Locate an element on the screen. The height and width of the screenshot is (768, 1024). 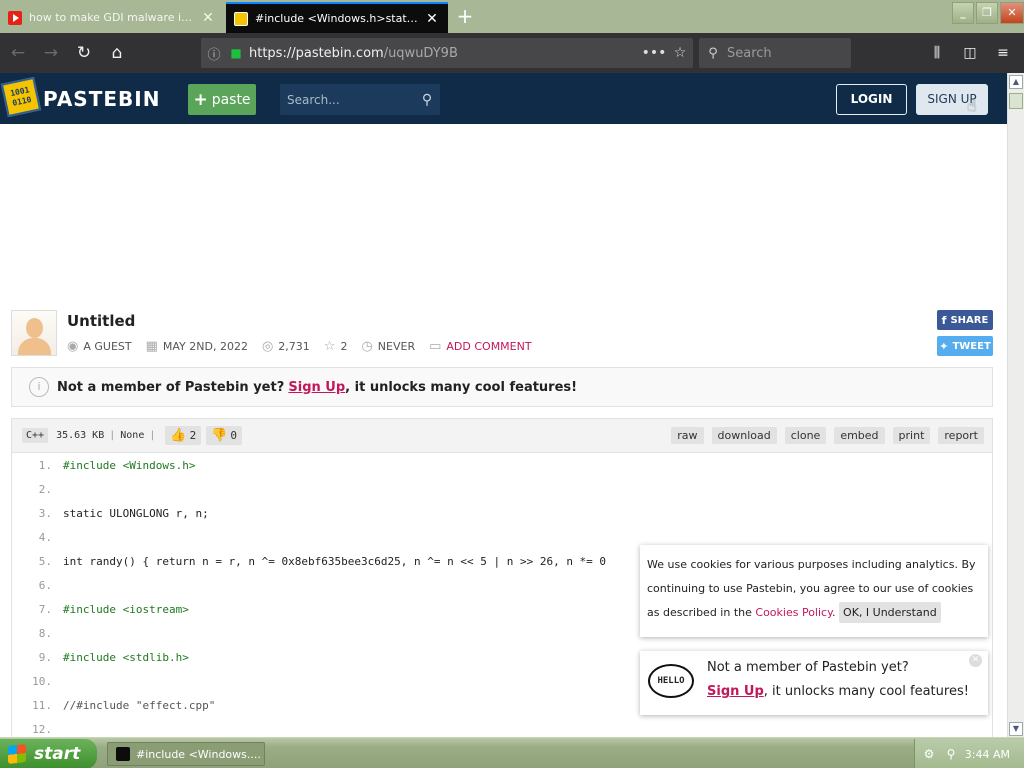
new-paste-button: + paste is located at coordinates (222, 99).